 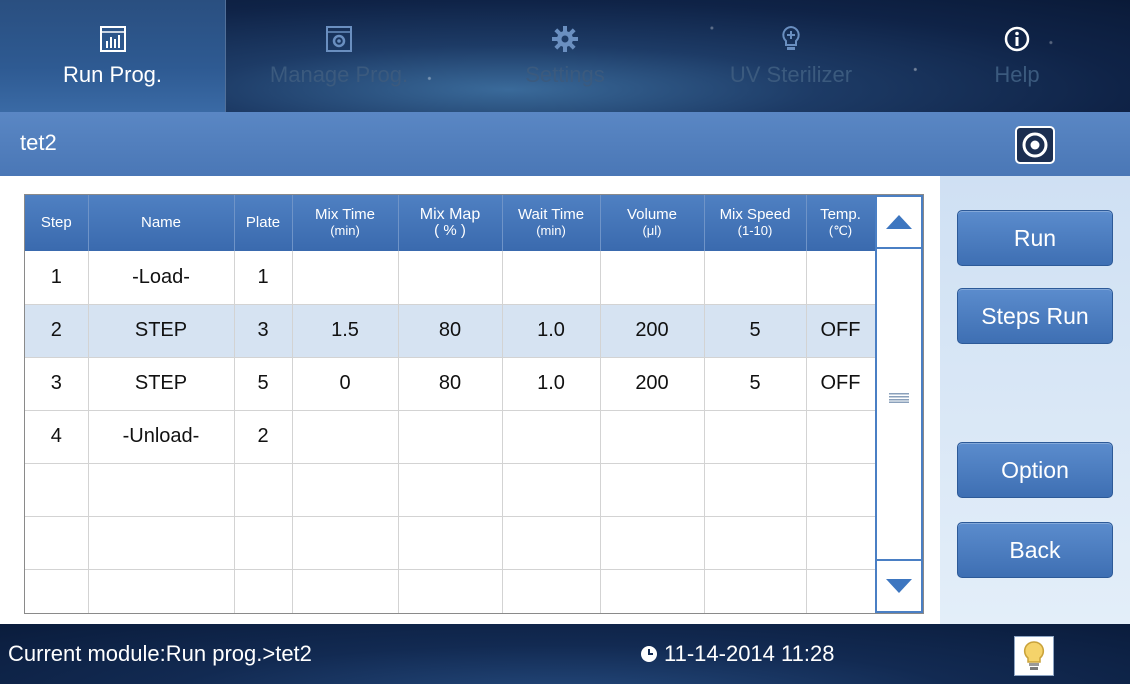 I want to click on arrow-down-icon, so click(x=899, y=586).